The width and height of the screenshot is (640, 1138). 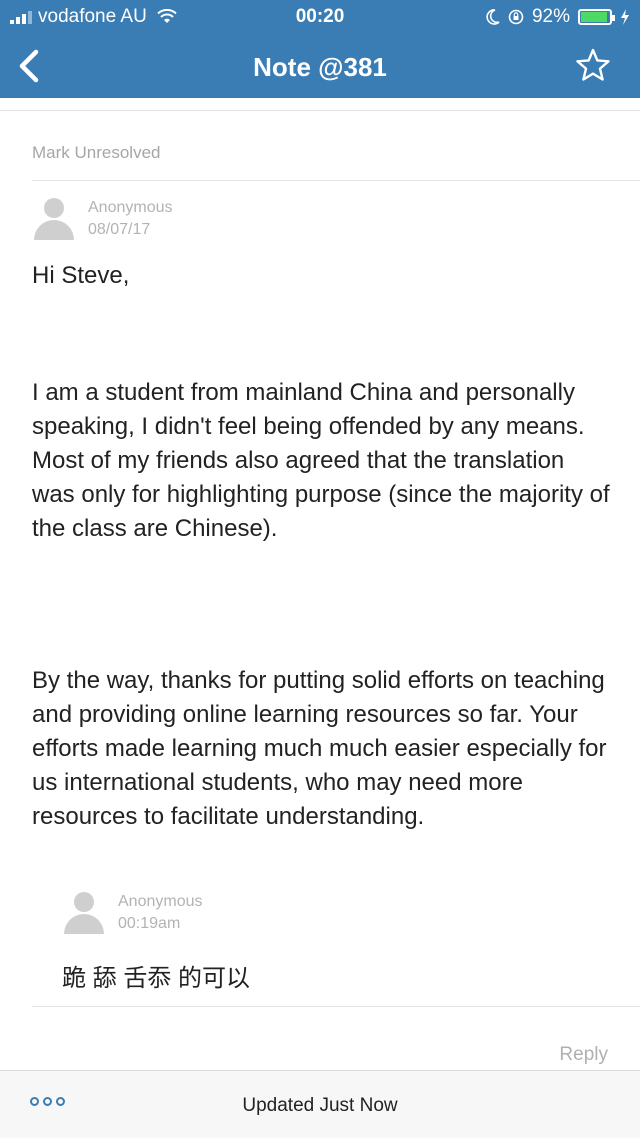 I want to click on battery-percent: 92%, so click(x=550, y=16).